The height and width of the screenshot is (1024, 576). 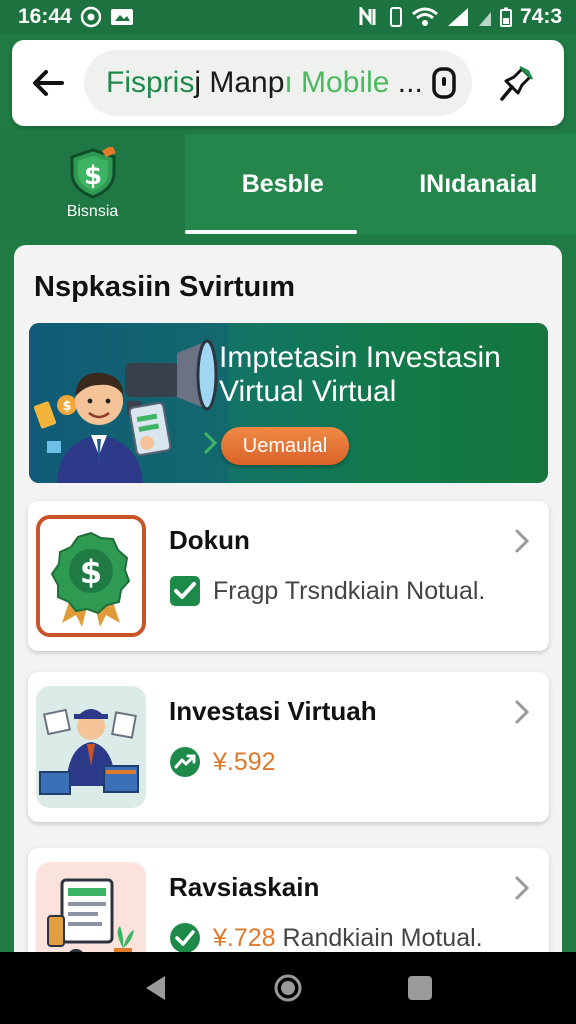 What do you see at coordinates (458, 17) in the screenshot?
I see `signal-icon` at bounding box center [458, 17].